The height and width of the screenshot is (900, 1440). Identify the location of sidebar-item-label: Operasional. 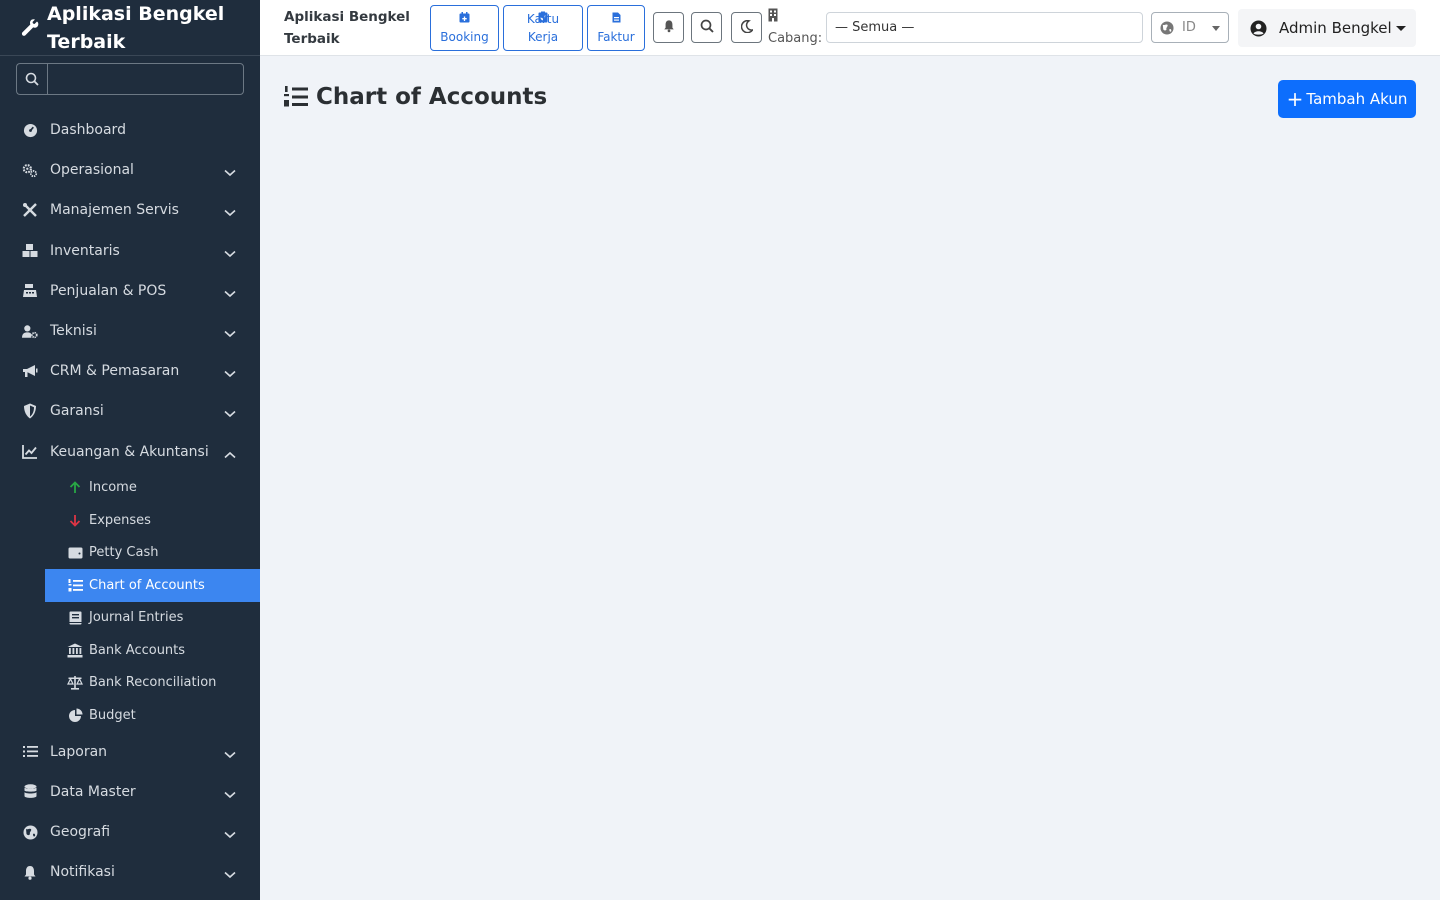
(92, 170).